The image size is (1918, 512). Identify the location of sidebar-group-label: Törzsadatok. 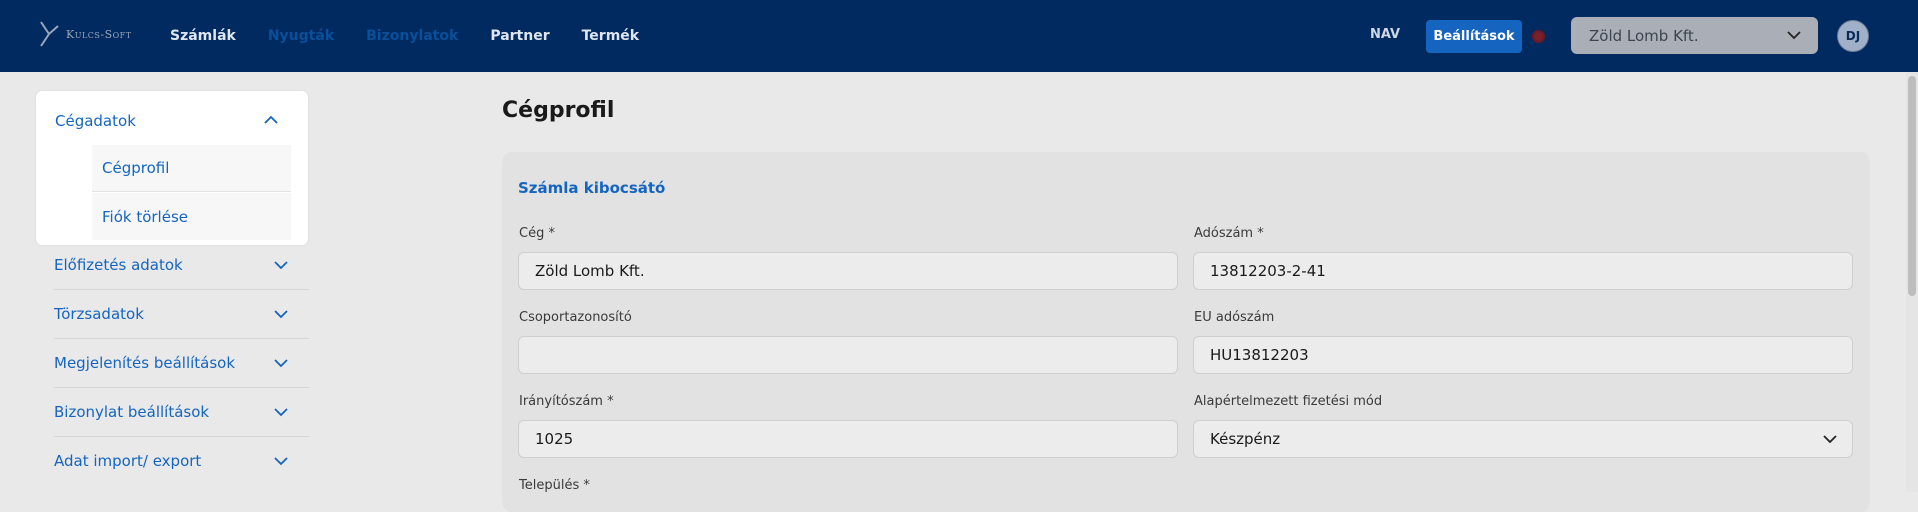
(99, 314).